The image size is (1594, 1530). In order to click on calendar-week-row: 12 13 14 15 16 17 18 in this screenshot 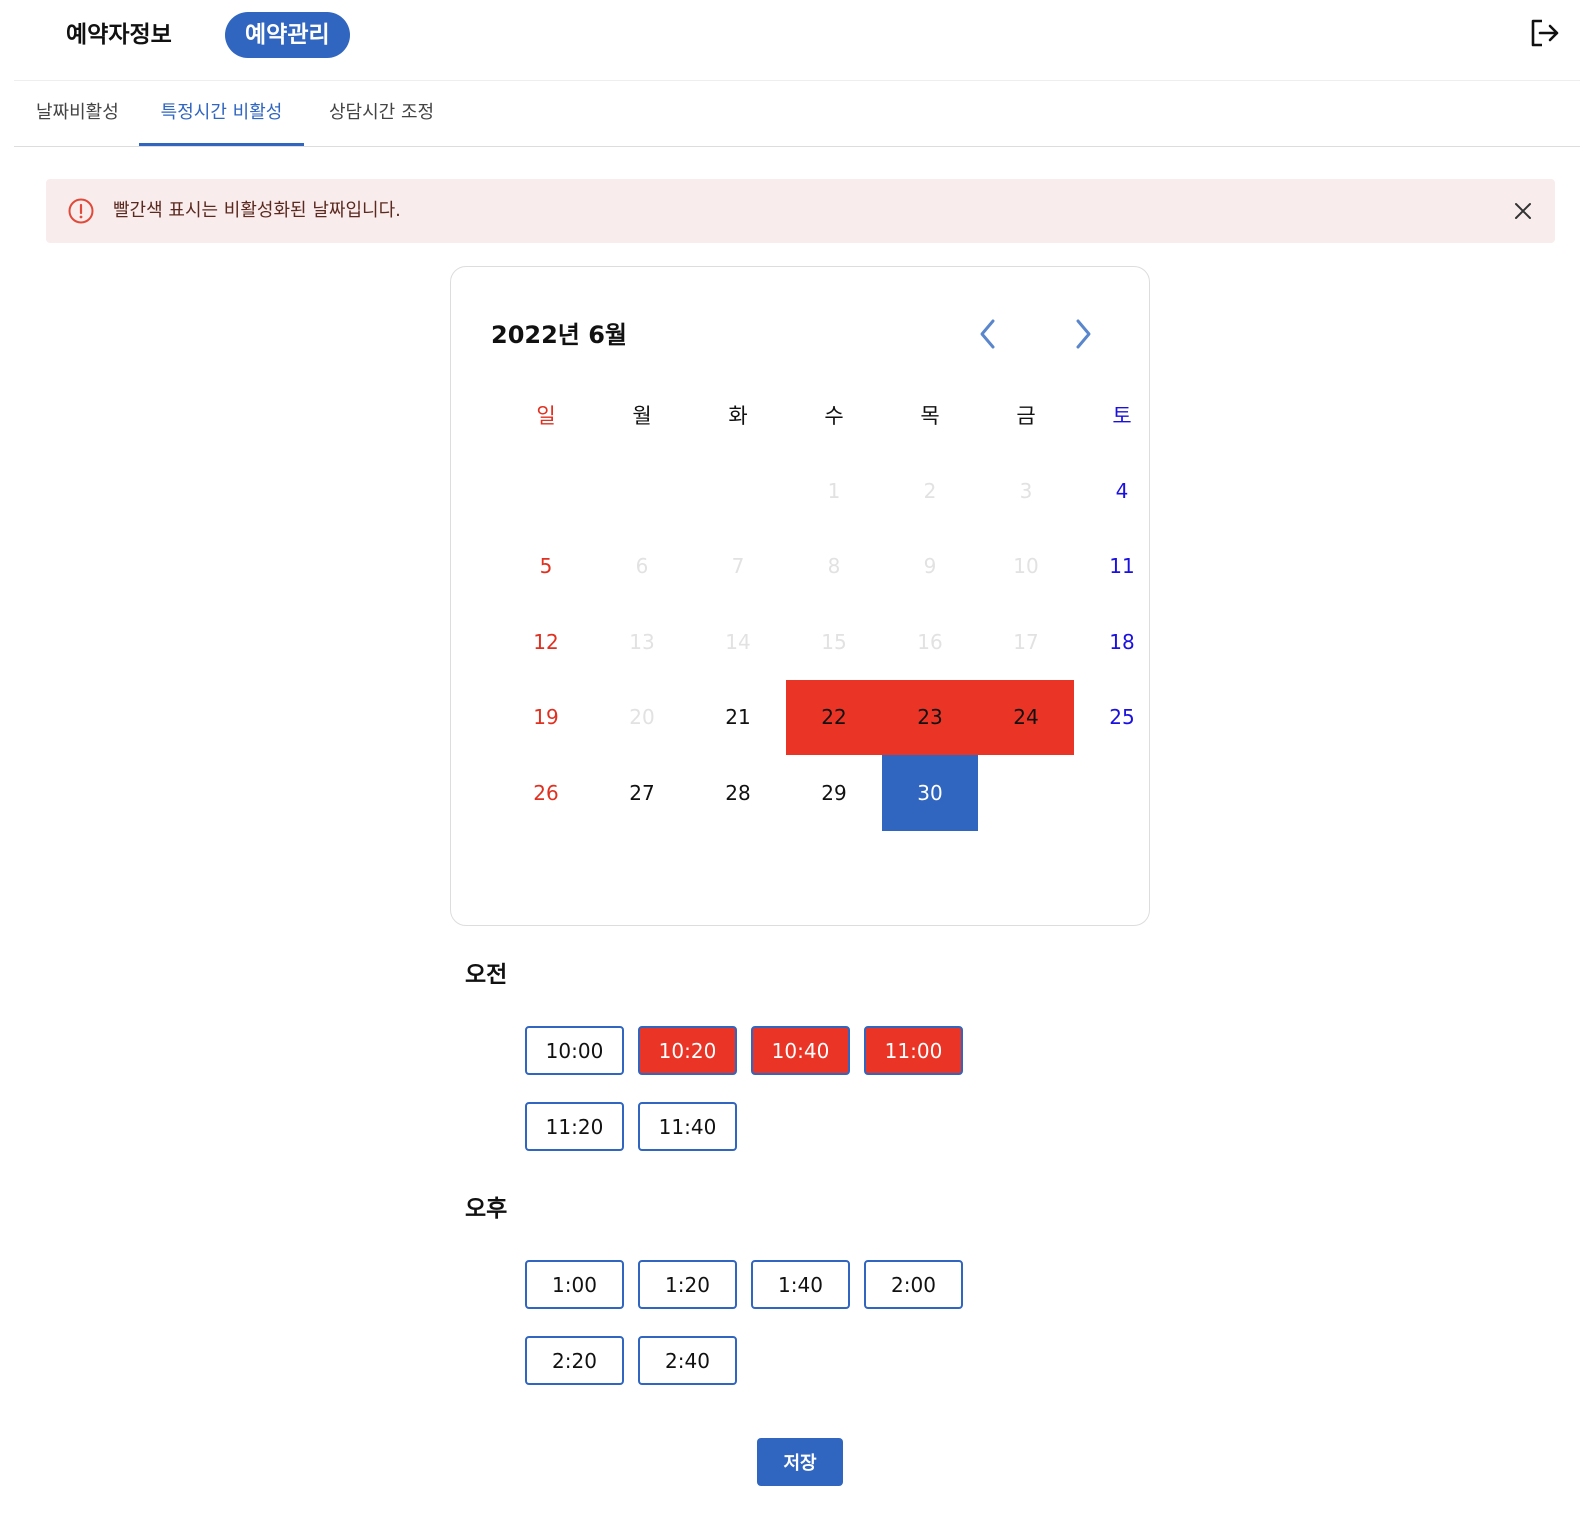, I will do `click(834, 642)`.